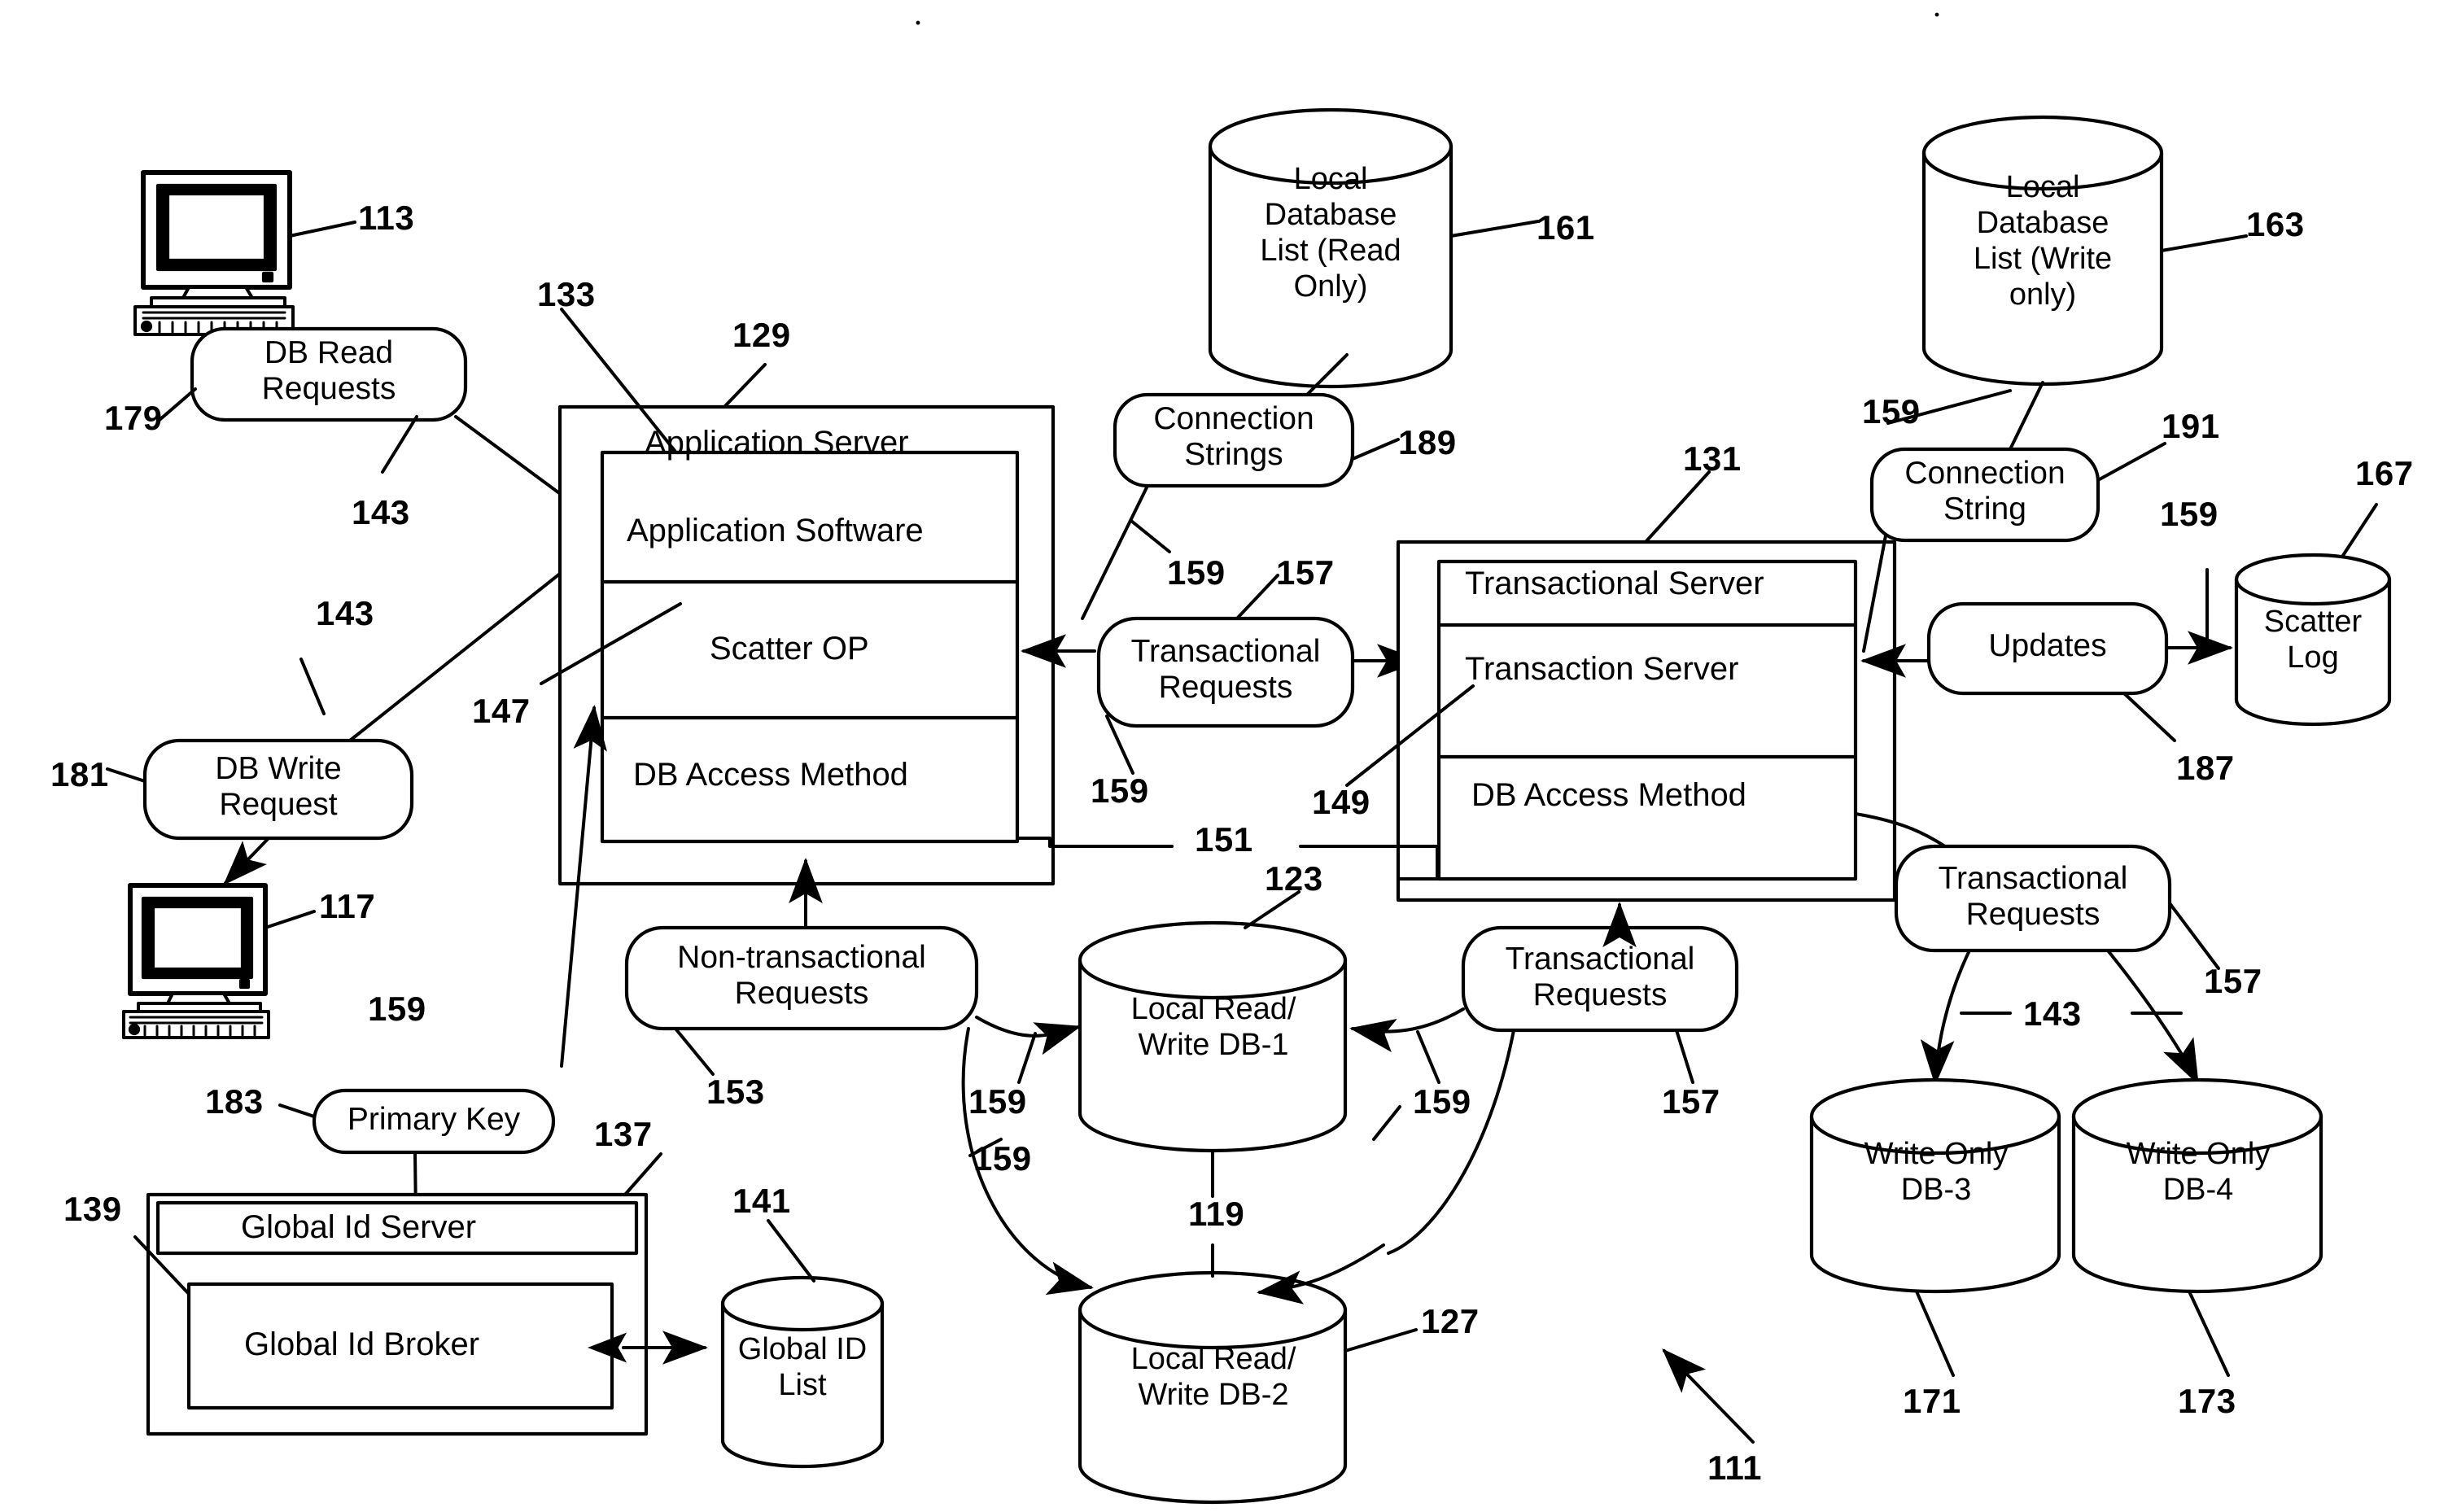 Image resolution: width=2448 pixels, height=1512 pixels. What do you see at coordinates (397, 1009) in the screenshot?
I see `ref-159-e: 159` at bounding box center [397, 1009].